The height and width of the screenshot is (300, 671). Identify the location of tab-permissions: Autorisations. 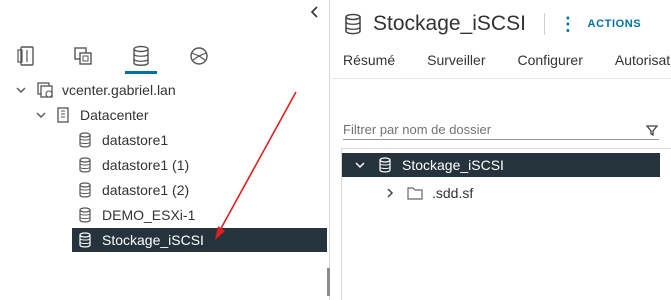
(643, 60).